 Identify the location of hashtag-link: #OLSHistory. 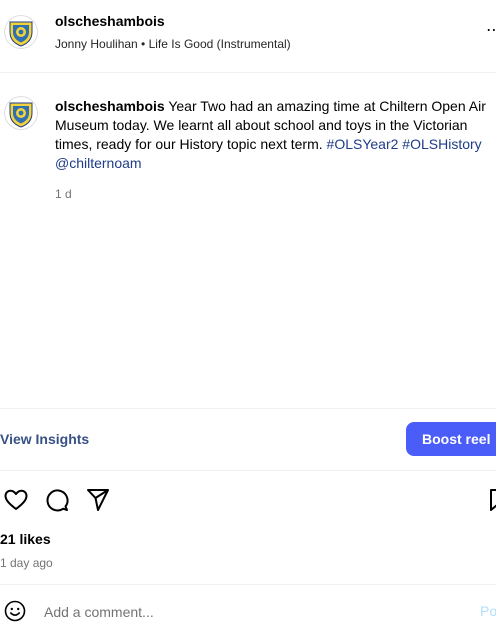
(441, 144).